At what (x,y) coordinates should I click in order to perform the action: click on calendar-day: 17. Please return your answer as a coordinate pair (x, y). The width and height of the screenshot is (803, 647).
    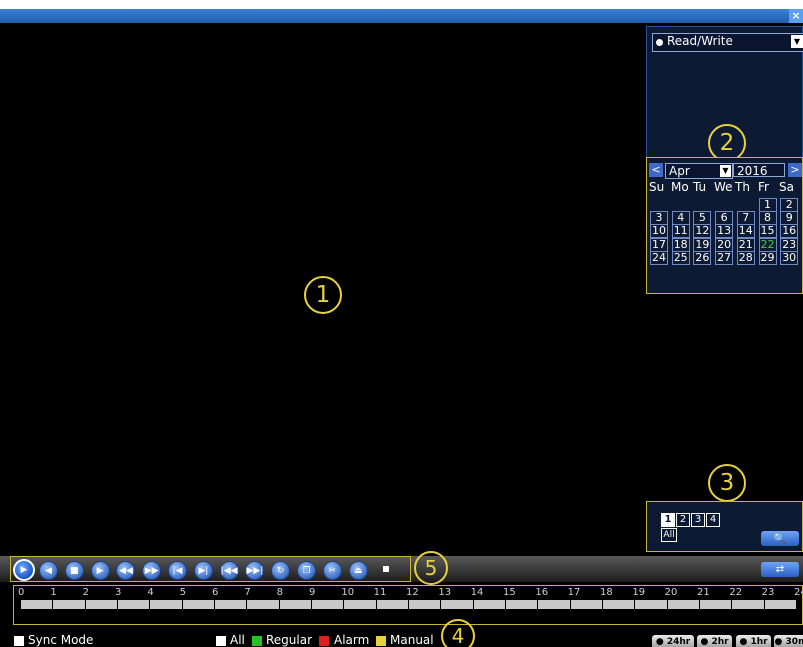
    Looking at the image, I should click on (659, 244).